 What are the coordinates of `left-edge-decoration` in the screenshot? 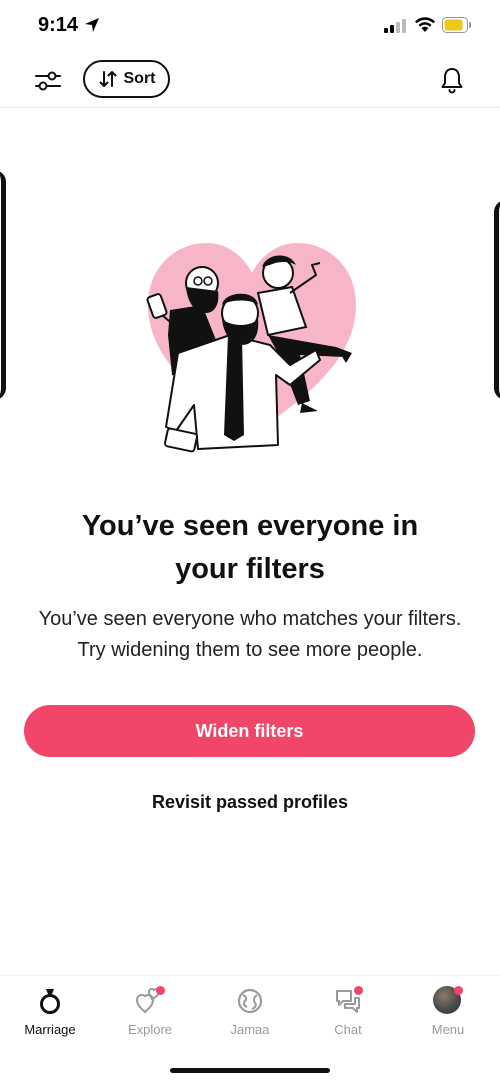 It's located at (3, 285).